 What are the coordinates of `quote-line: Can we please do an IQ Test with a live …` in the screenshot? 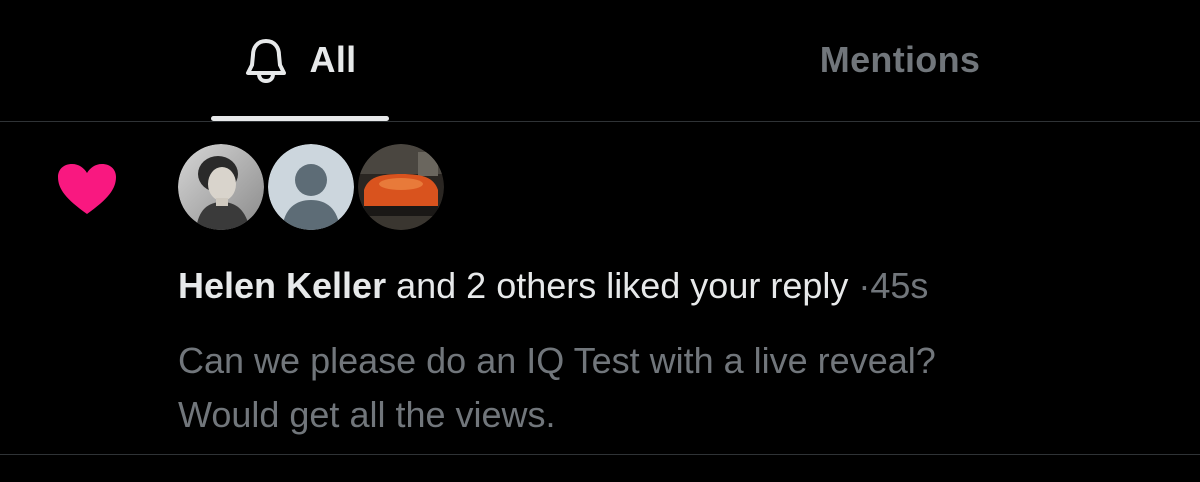 It's located at (557, 360).